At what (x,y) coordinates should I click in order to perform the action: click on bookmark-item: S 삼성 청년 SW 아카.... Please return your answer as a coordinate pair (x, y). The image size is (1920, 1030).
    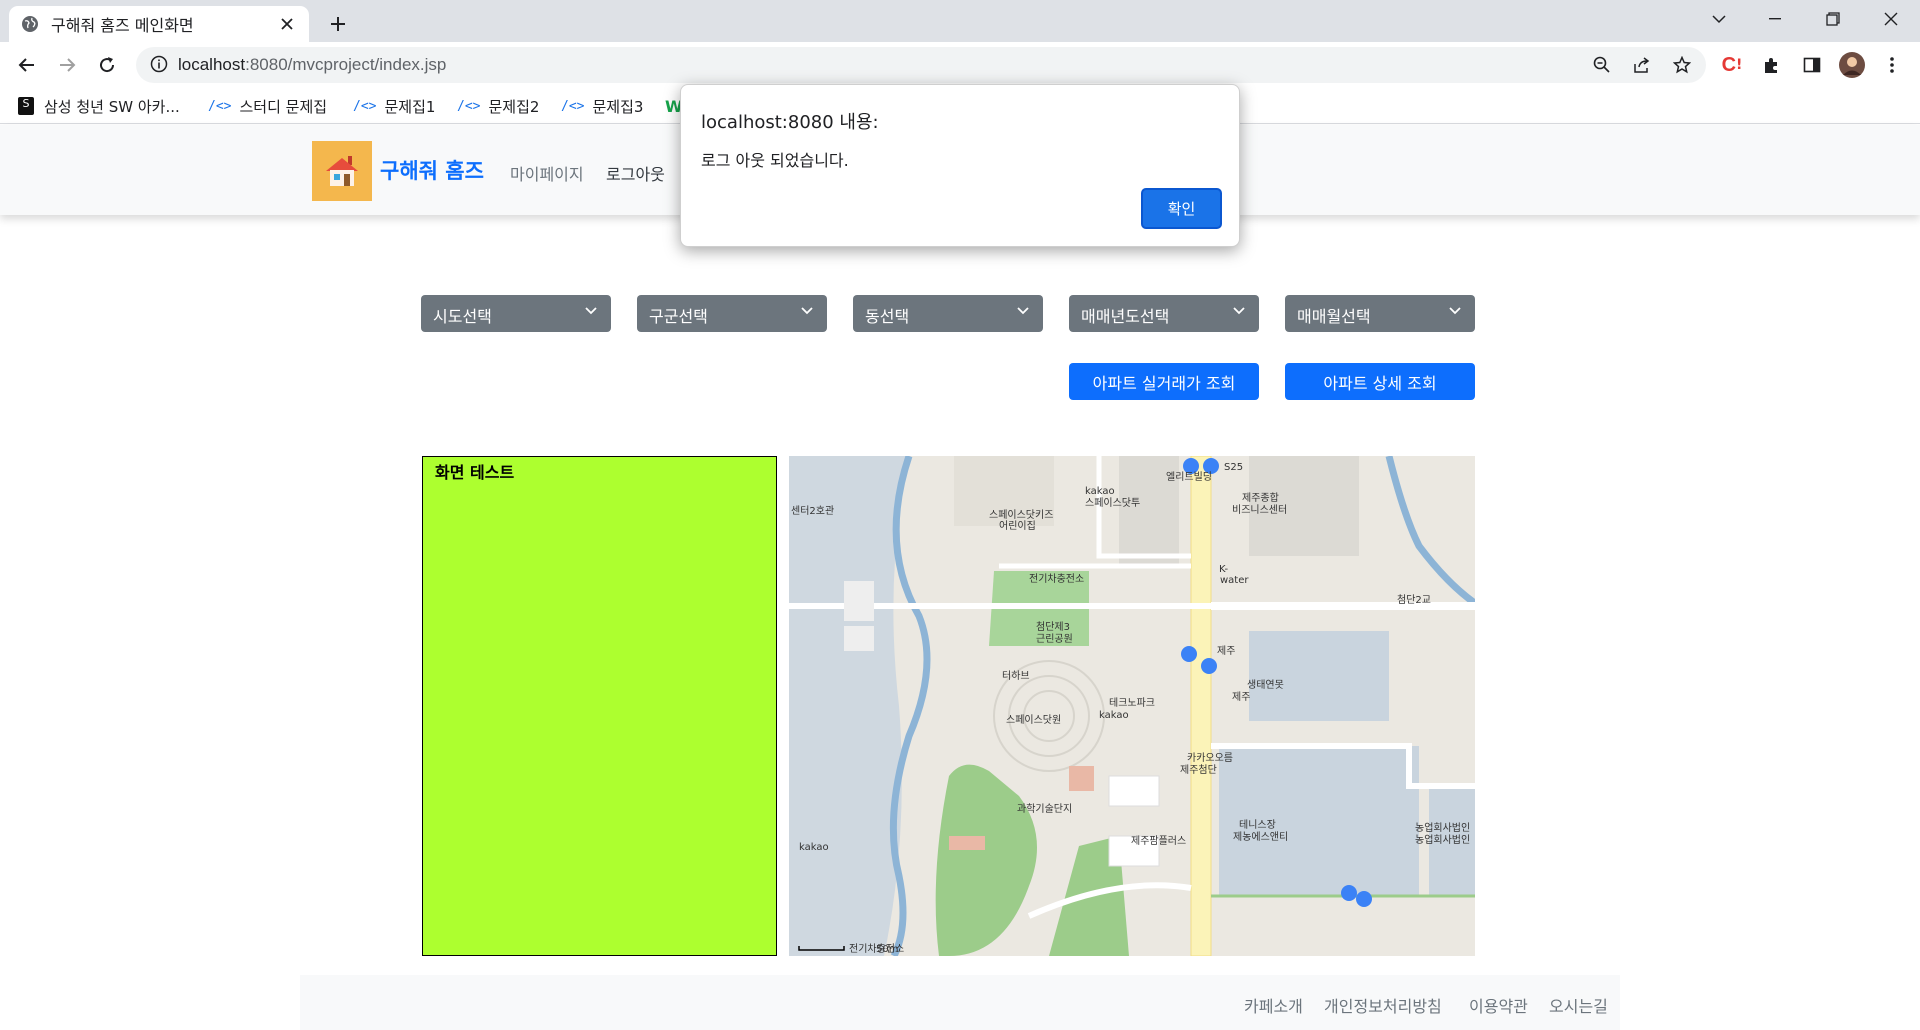
    Looking at the image, I should click on (99, 106).